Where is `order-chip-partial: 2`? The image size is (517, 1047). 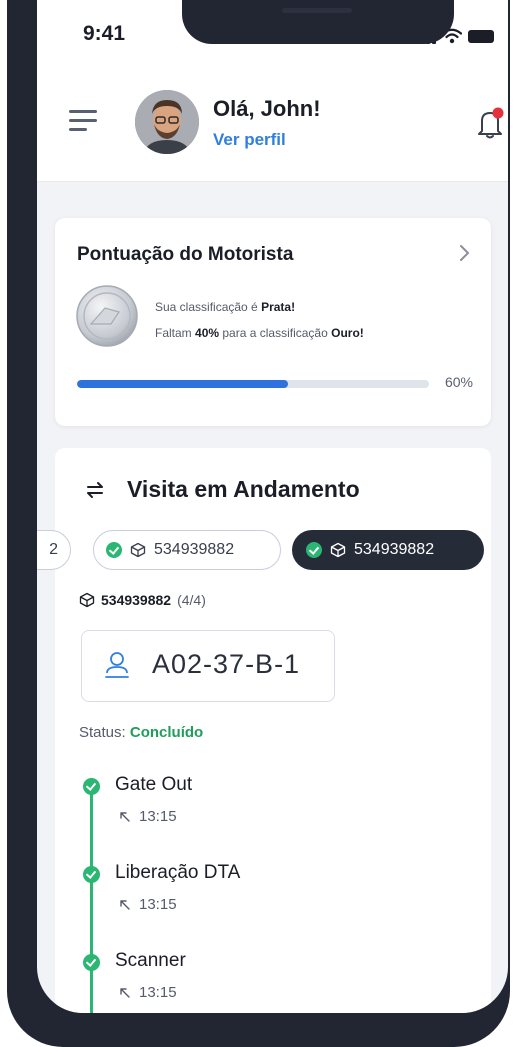
order-chip-partial: 2 is located at coordinates (54, 550).